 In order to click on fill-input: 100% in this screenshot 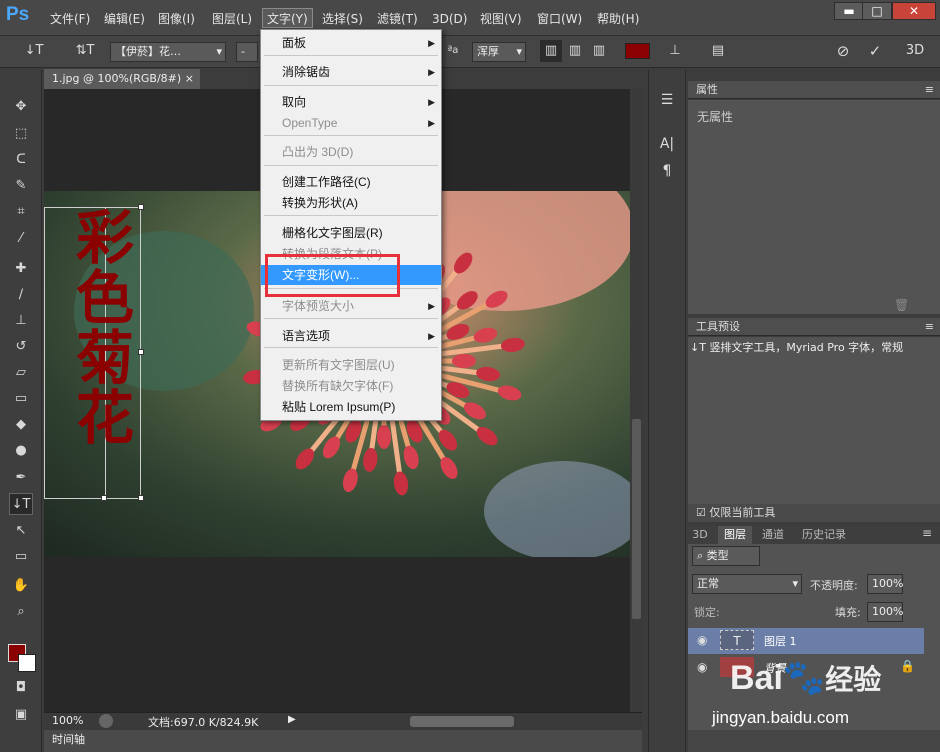, I will do `click(885, 612)`.